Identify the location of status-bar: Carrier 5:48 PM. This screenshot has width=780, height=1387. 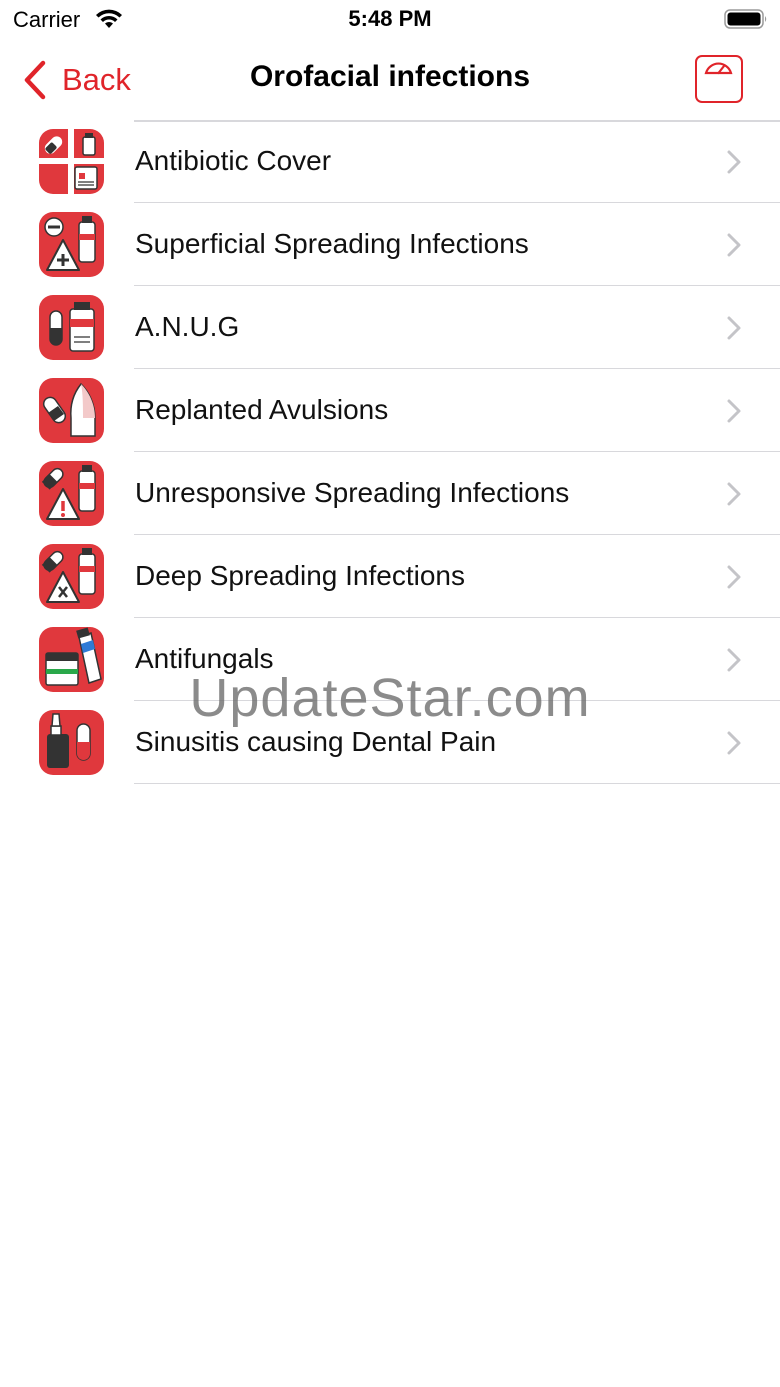
(390, 20).